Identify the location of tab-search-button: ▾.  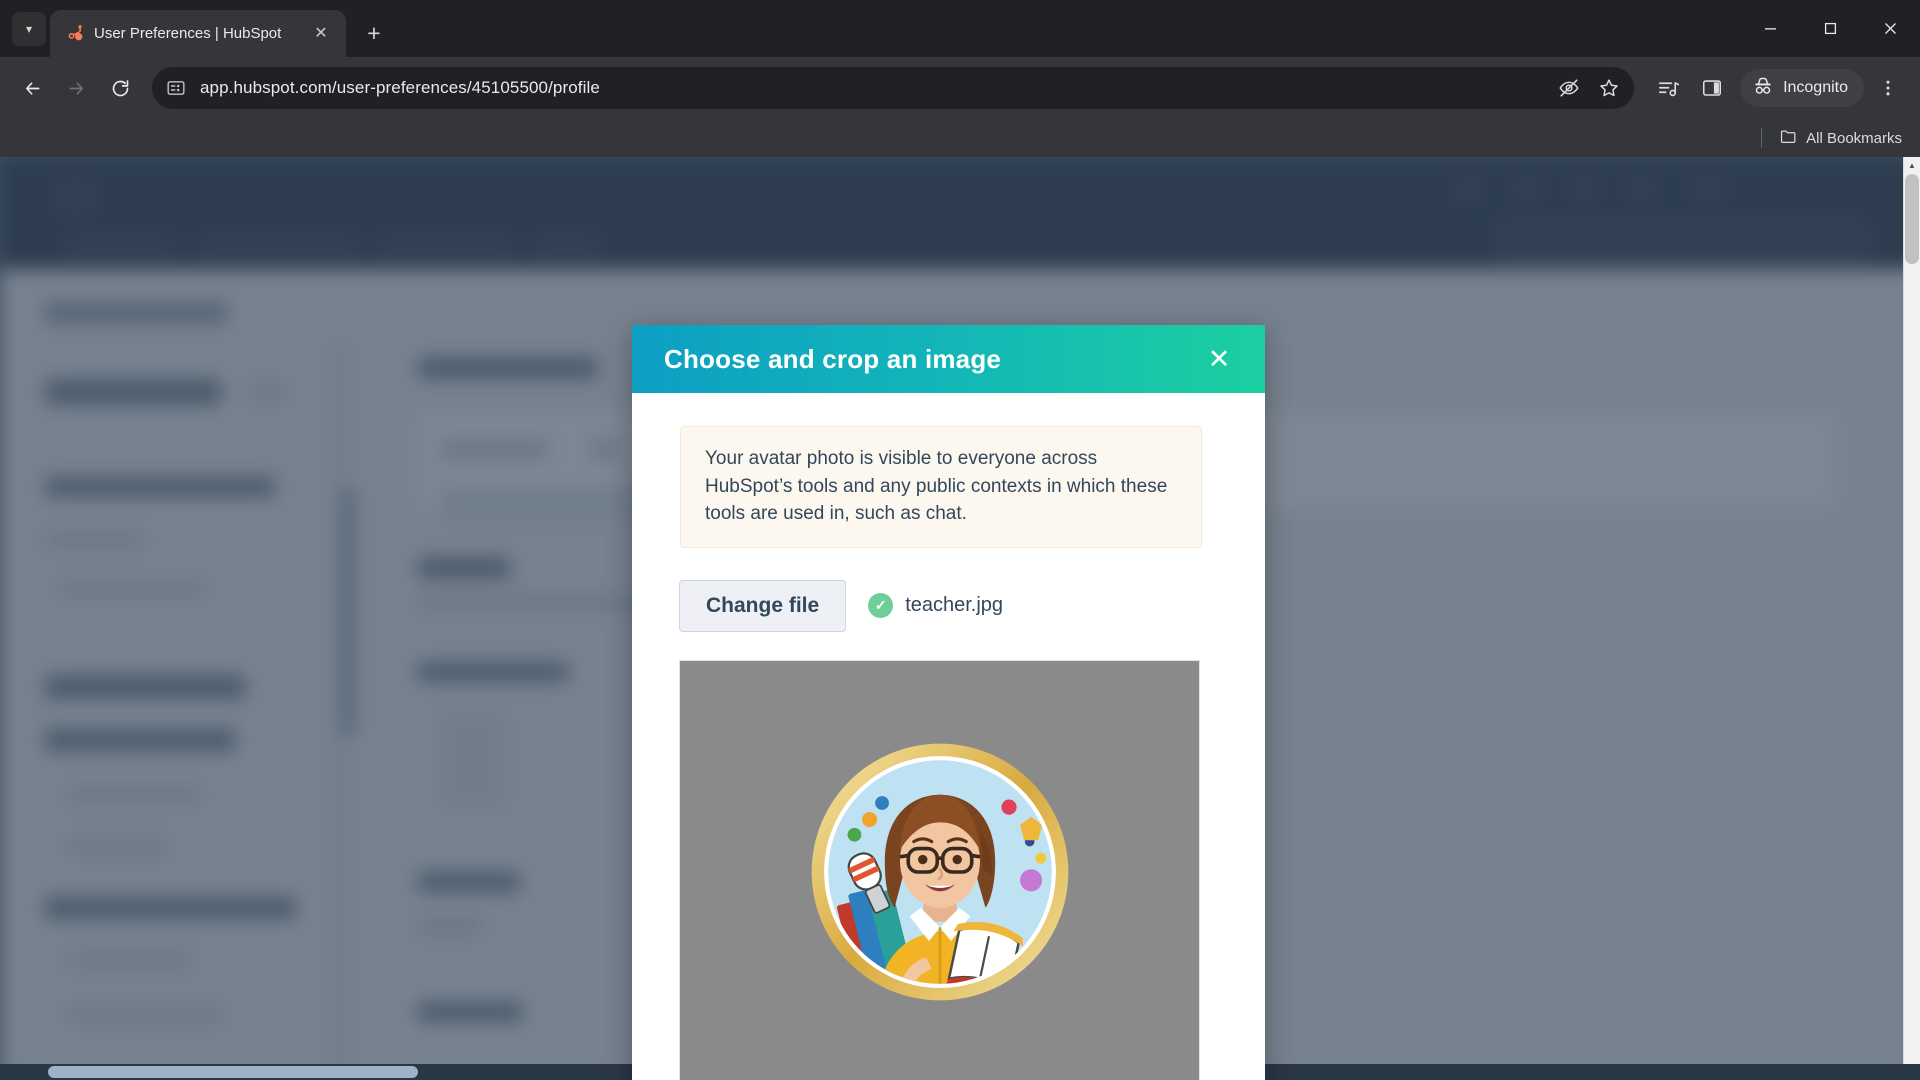
(29, 29).